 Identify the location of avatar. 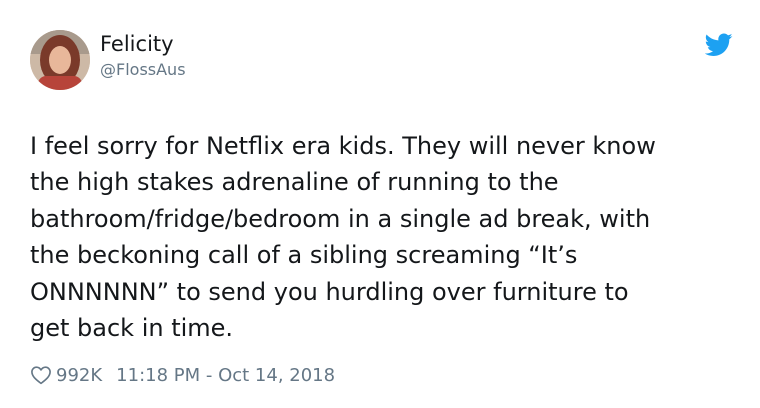
(60, 60).